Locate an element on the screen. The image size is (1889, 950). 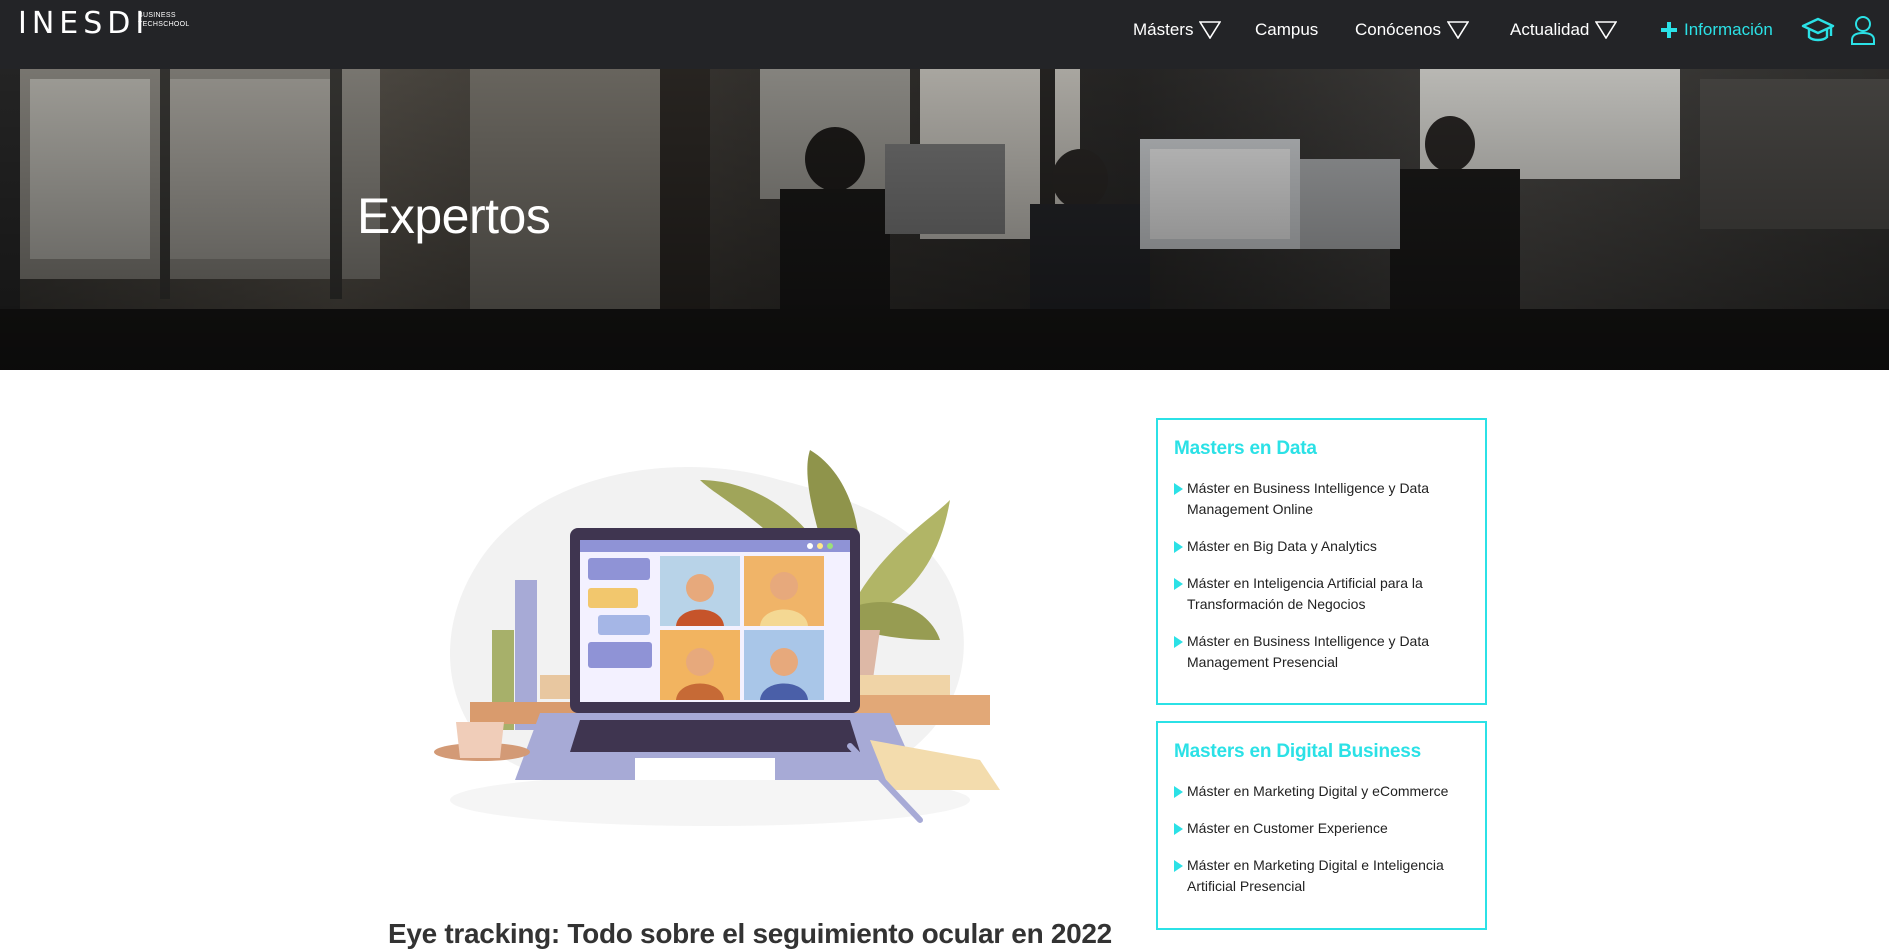
list-item: Máster en Customer Experience is located at coordinates (1322, 828).